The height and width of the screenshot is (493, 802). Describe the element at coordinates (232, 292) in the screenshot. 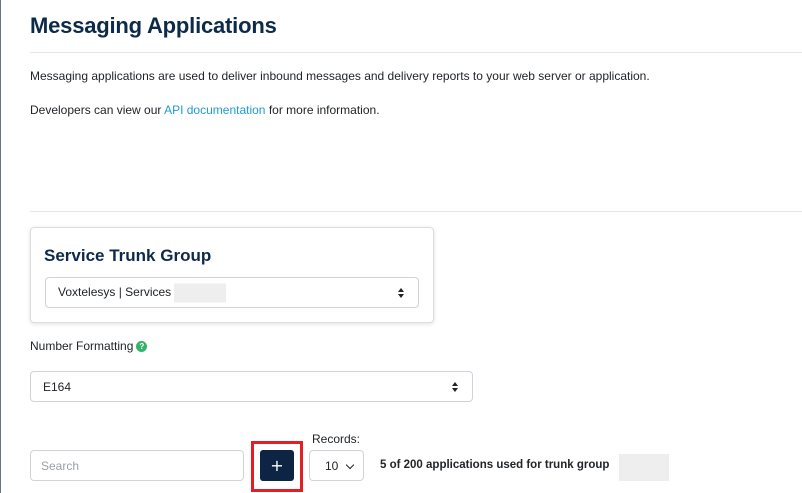

I see `trunk-group-select: Voxtelesys | Services` at that location.